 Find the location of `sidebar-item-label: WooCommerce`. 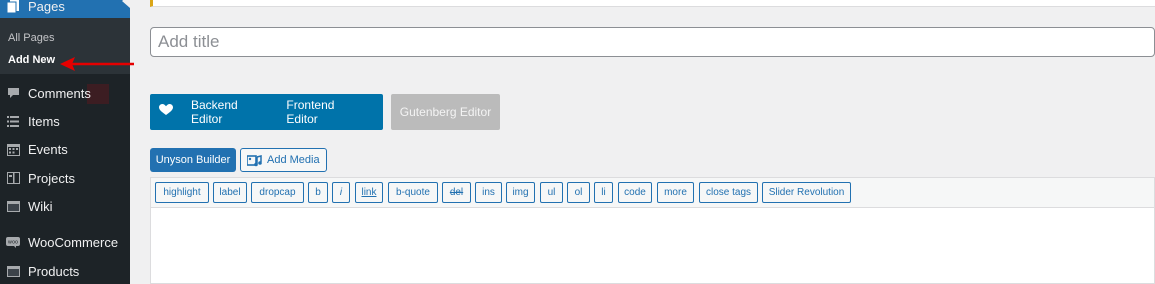

sidebar-item-label: WooCommerce is located at coordinates (73, 242).